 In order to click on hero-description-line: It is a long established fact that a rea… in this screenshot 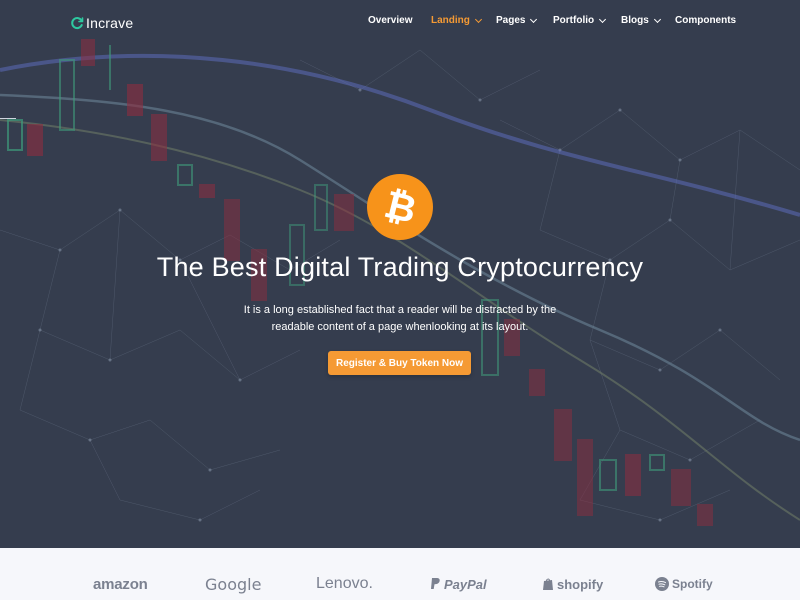, I will do `click(400, 310)`.